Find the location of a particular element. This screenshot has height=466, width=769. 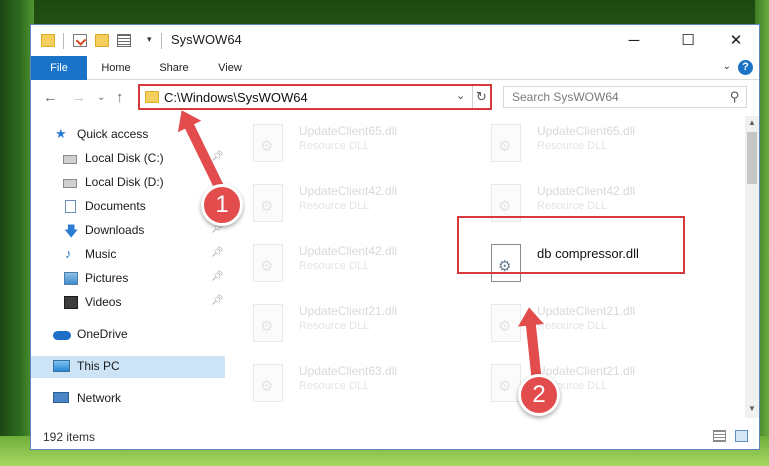

new-folder-icon is located at coordinates (102, 40).